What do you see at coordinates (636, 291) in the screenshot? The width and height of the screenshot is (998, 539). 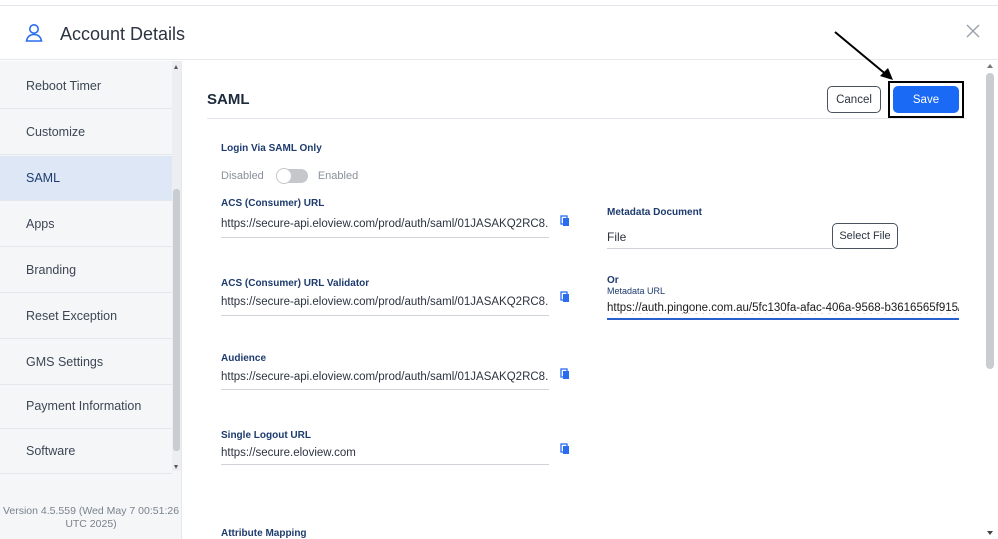 I see `metadata-url-label: Metadata URL` at bounding box center [636, 291].